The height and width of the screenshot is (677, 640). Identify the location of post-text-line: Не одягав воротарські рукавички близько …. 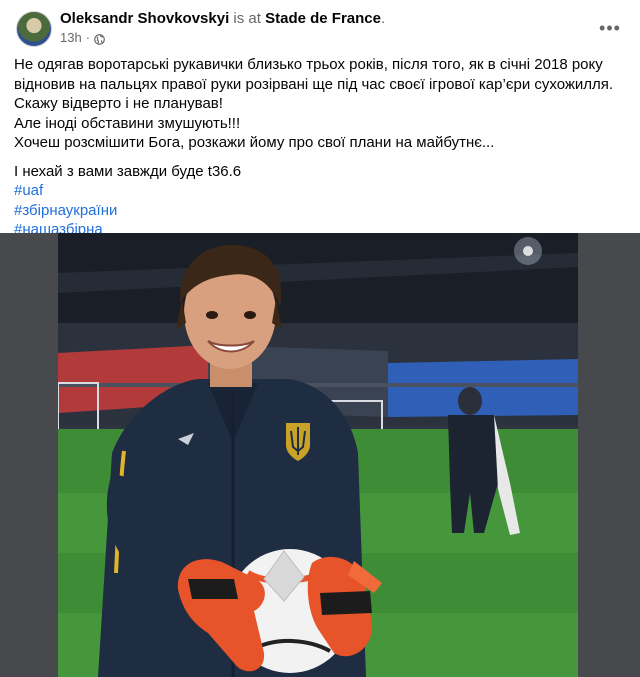
(314, 74).